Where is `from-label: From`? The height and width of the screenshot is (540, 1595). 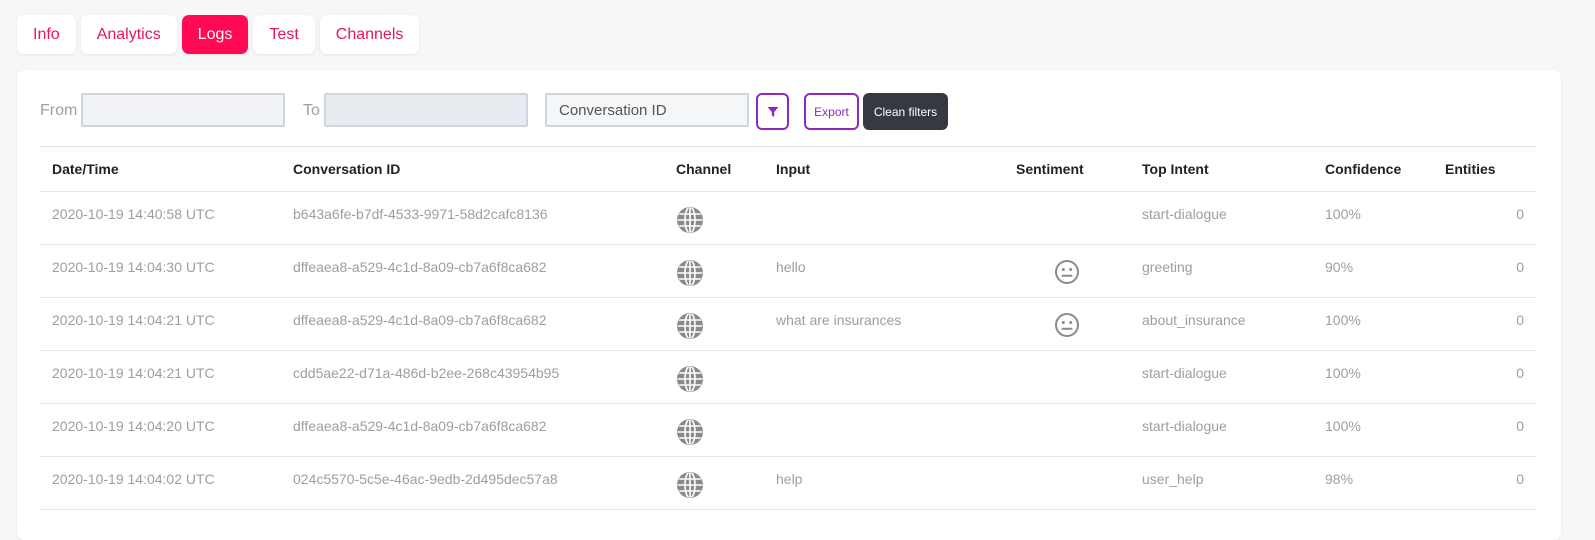 from-label: From is located at coordinates (59, 110).